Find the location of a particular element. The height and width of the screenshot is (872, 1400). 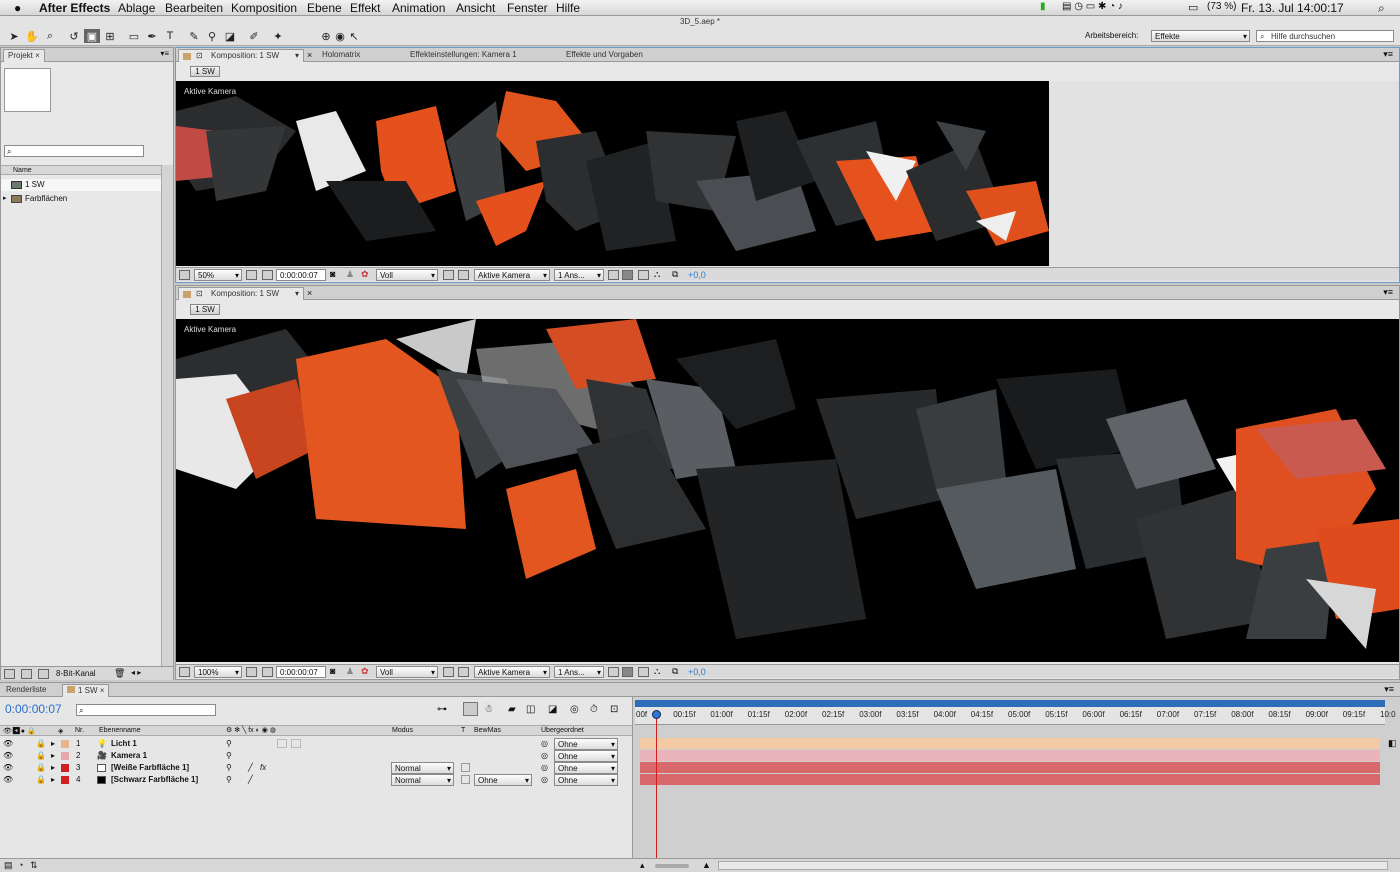

col-t: T is located at coordinates (463, 730).